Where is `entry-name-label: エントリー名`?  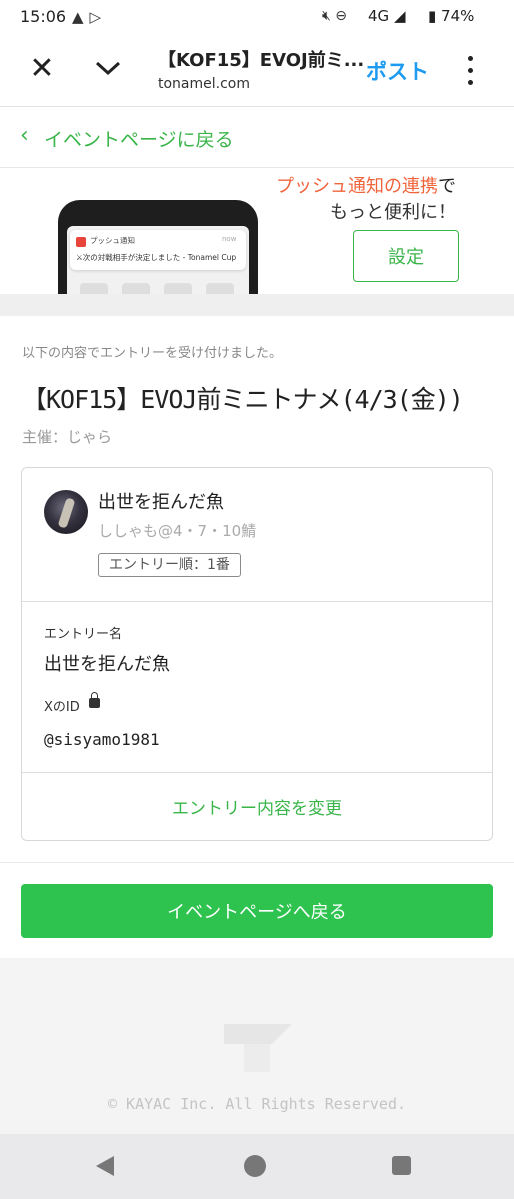
entry-name-label: エントリー名 is located at coordinates (83, 634).